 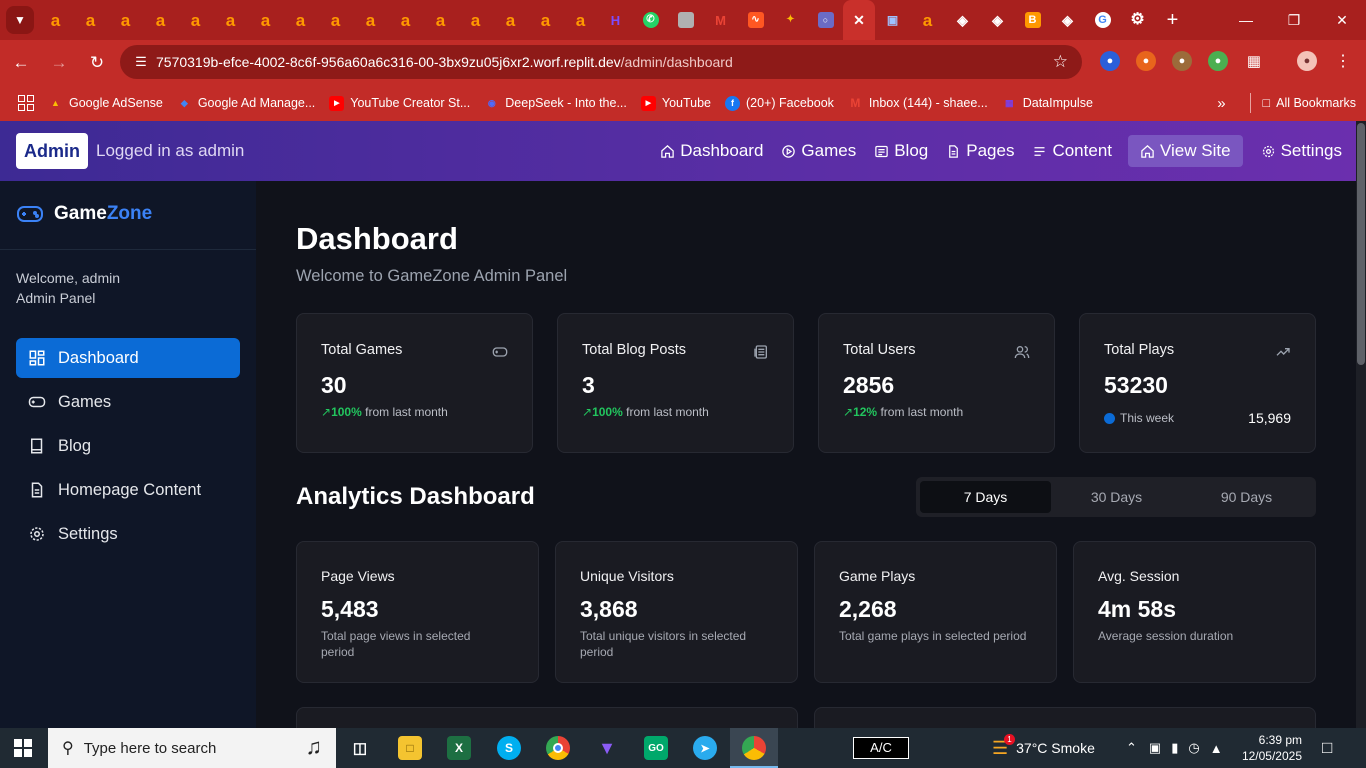 I want to click on scrollbar-thumb, so click(x=1361, y=244).